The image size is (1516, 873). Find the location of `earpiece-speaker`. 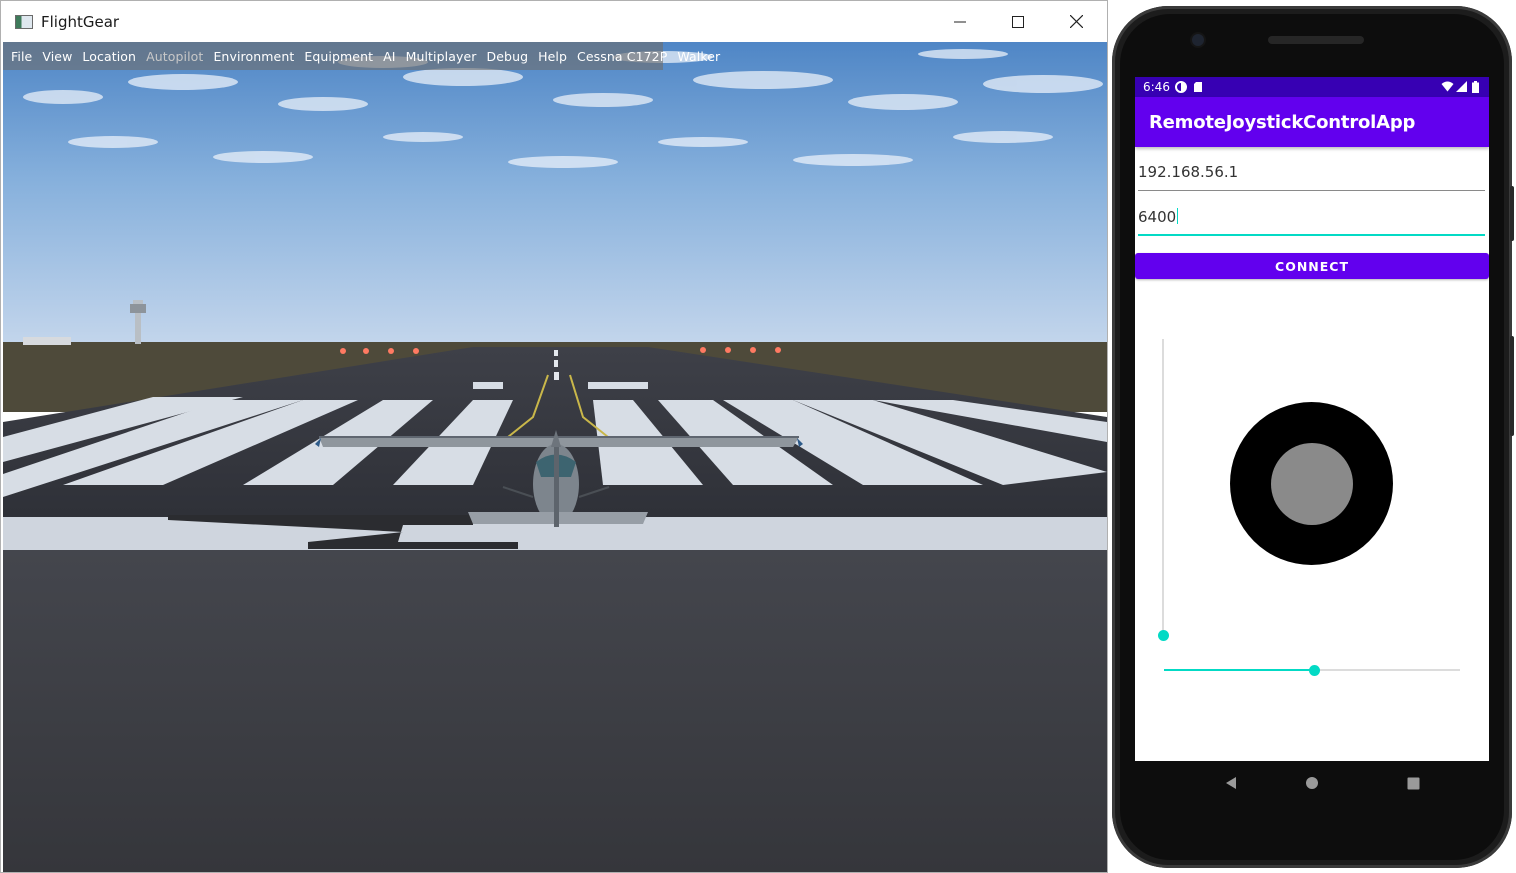

earpiece-speaker is located at coordinates (1316, 40).